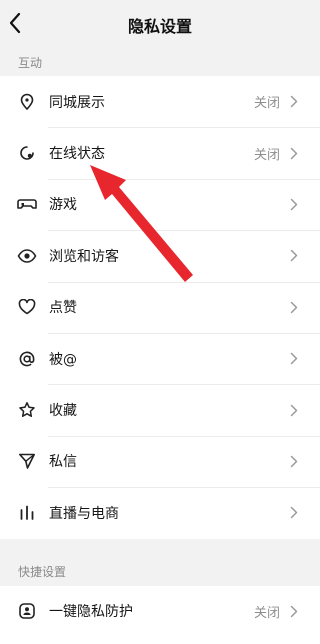 This screenshot has height=644, width=320. I want to click on game-controller-icon, so click(27, 204).